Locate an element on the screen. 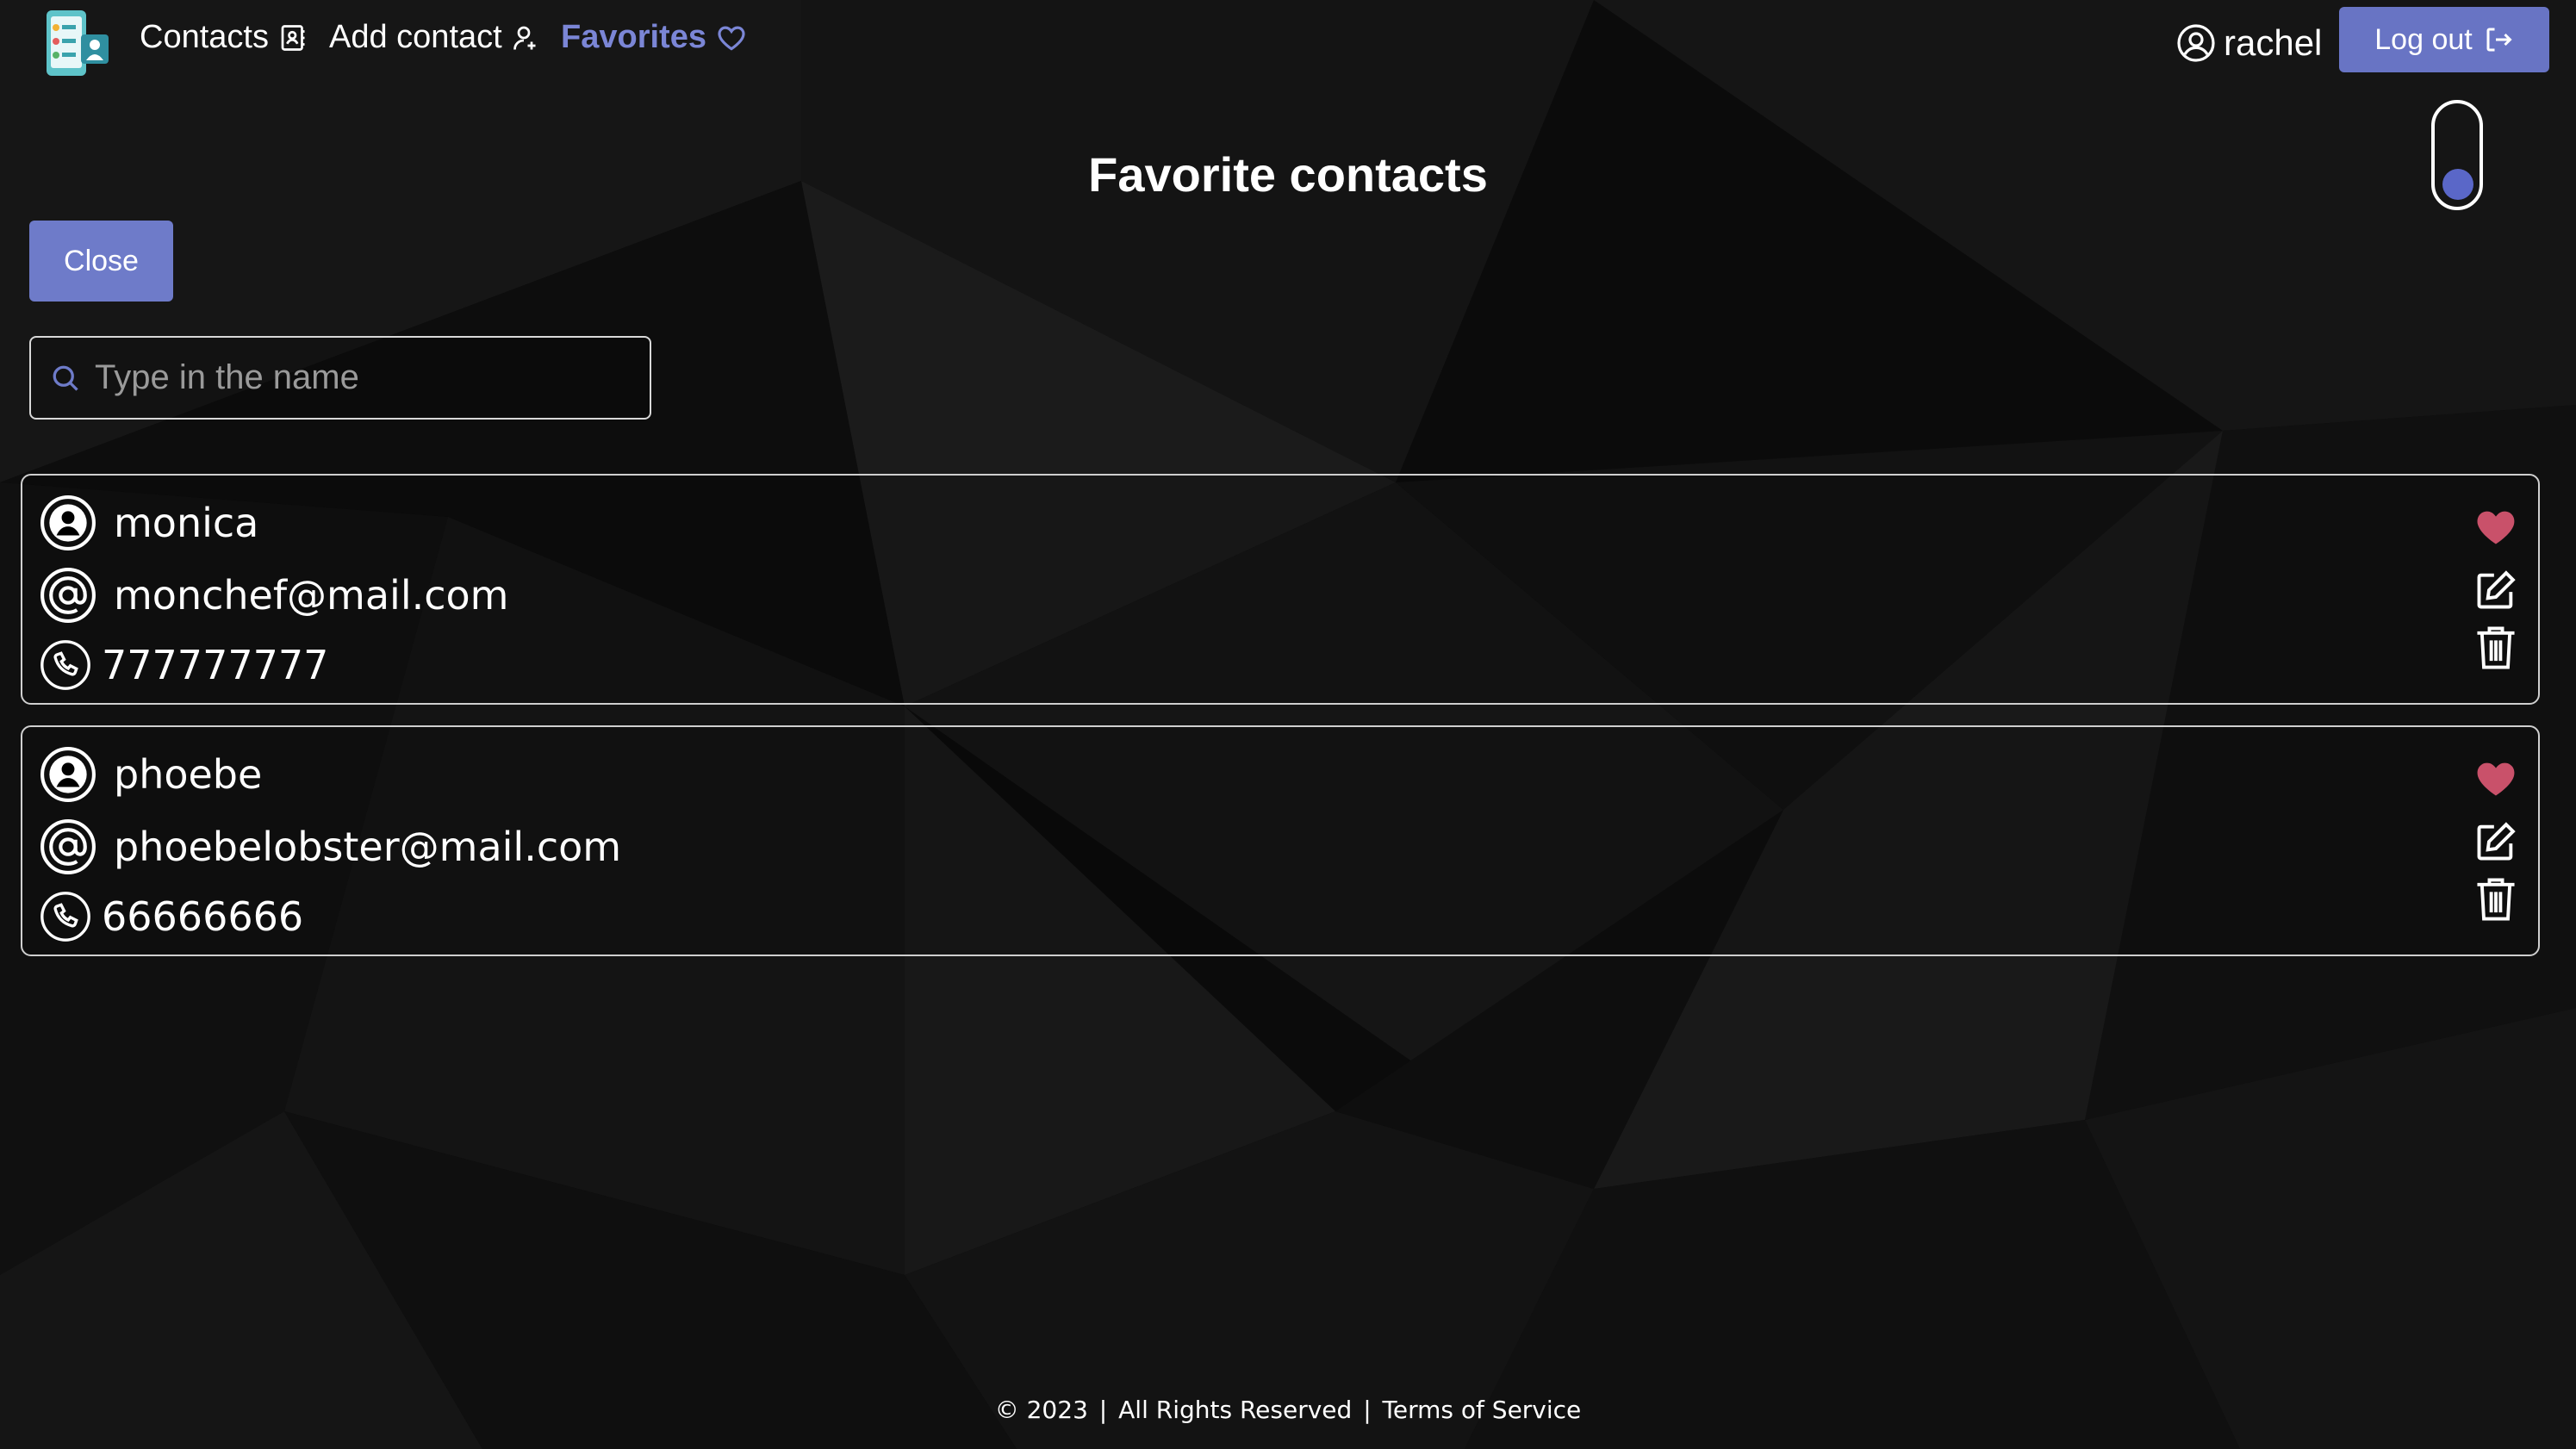  nav-add-contact-link: Add contact is located at coordinates (436, 37).